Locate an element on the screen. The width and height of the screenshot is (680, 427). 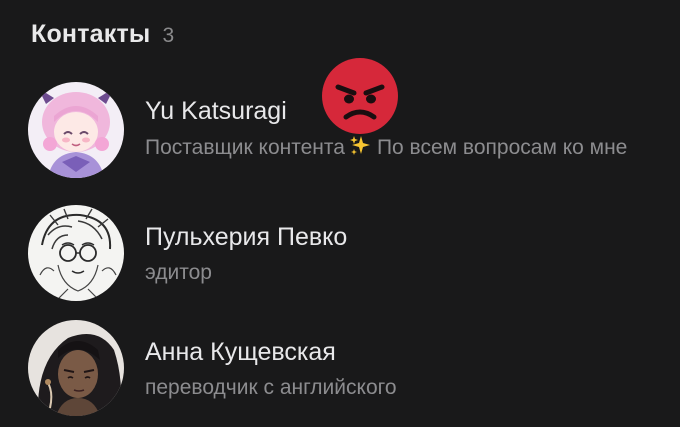
contact-status: эдитор is located at coordinates (178, 272).